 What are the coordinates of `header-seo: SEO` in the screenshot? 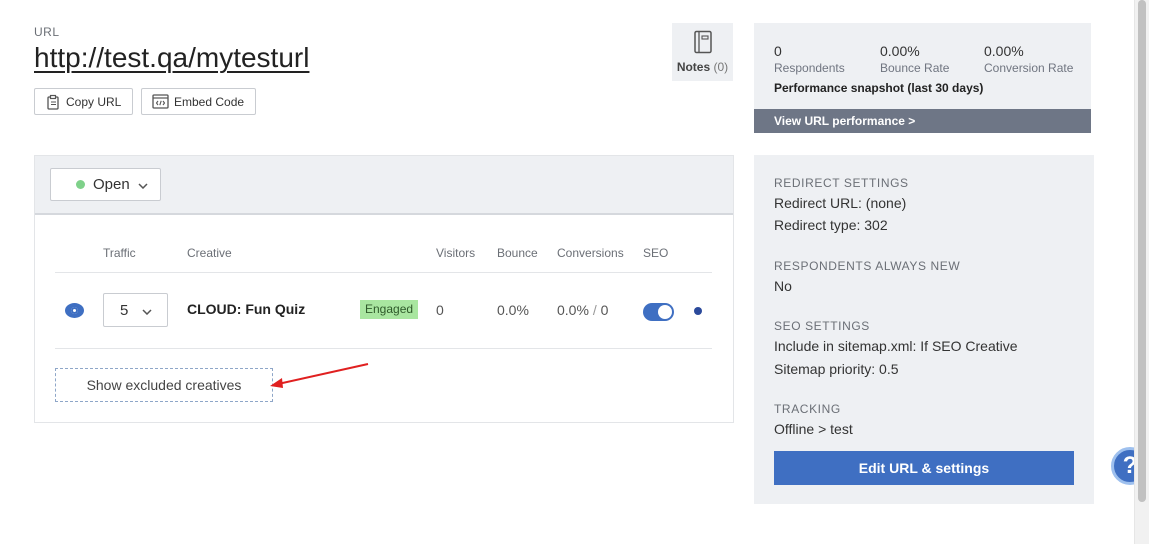 It's located at (656, 253).